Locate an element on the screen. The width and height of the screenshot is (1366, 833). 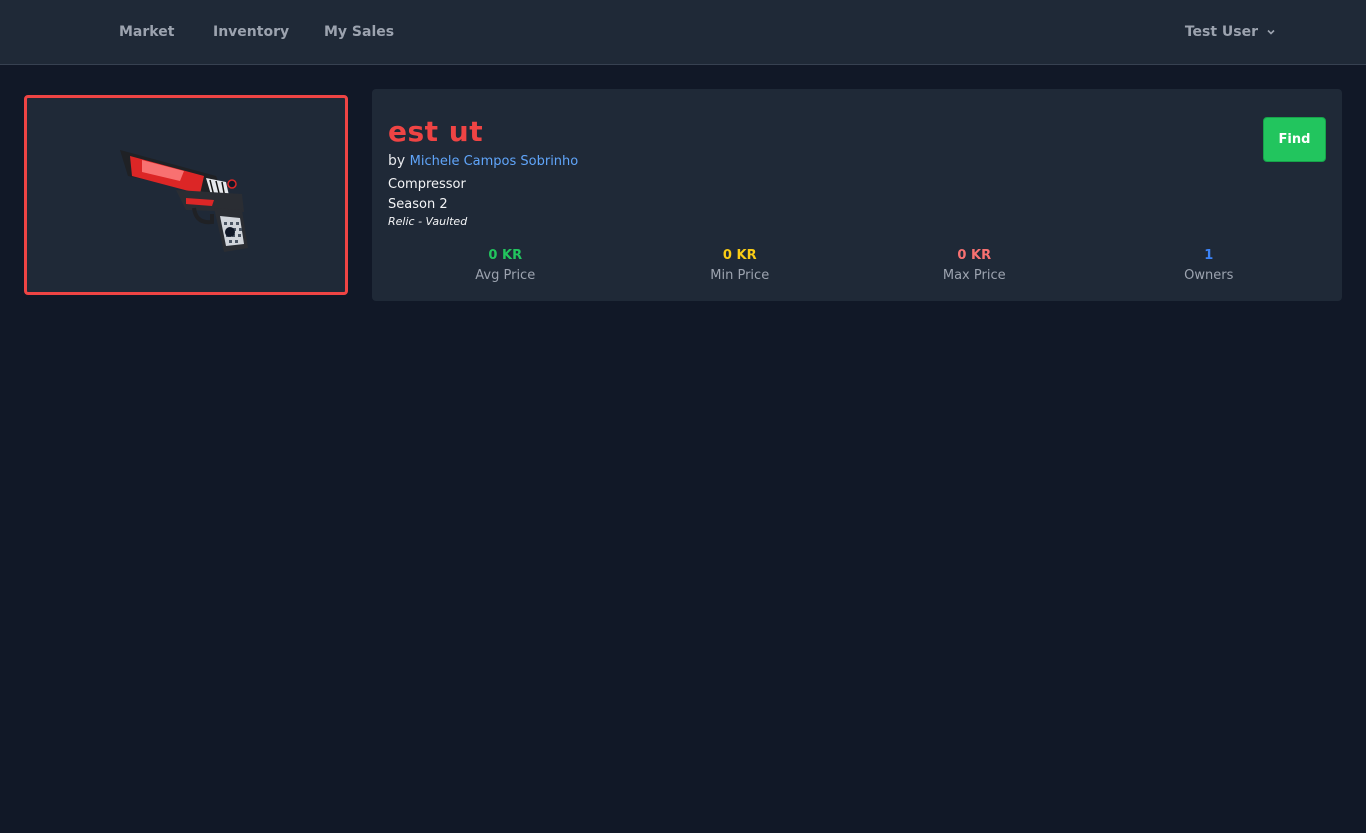
author-link: Michele Campos Sobrinho is located at coordinates (494, 161).